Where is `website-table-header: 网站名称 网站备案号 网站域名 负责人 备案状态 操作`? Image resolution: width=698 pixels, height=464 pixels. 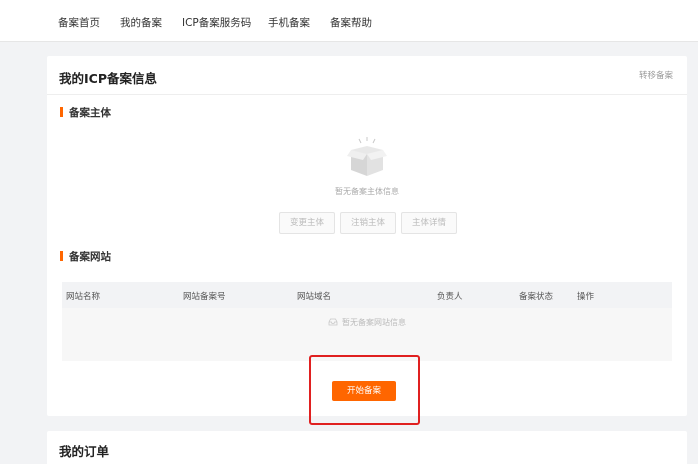
website-table-header: 网站名称 网站备案号 网站域名 负责人 备案状态 操作 is located at coordinates (367, 295).